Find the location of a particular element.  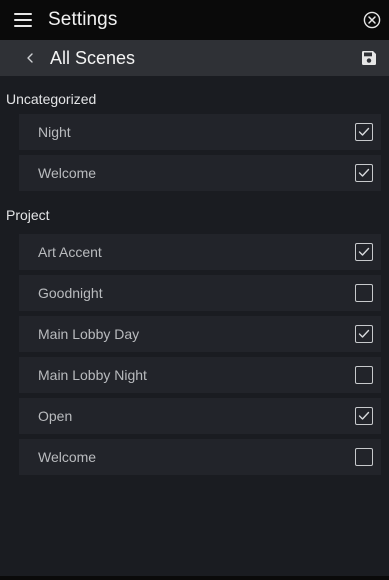

save-button is located at coordinates (369, 58).